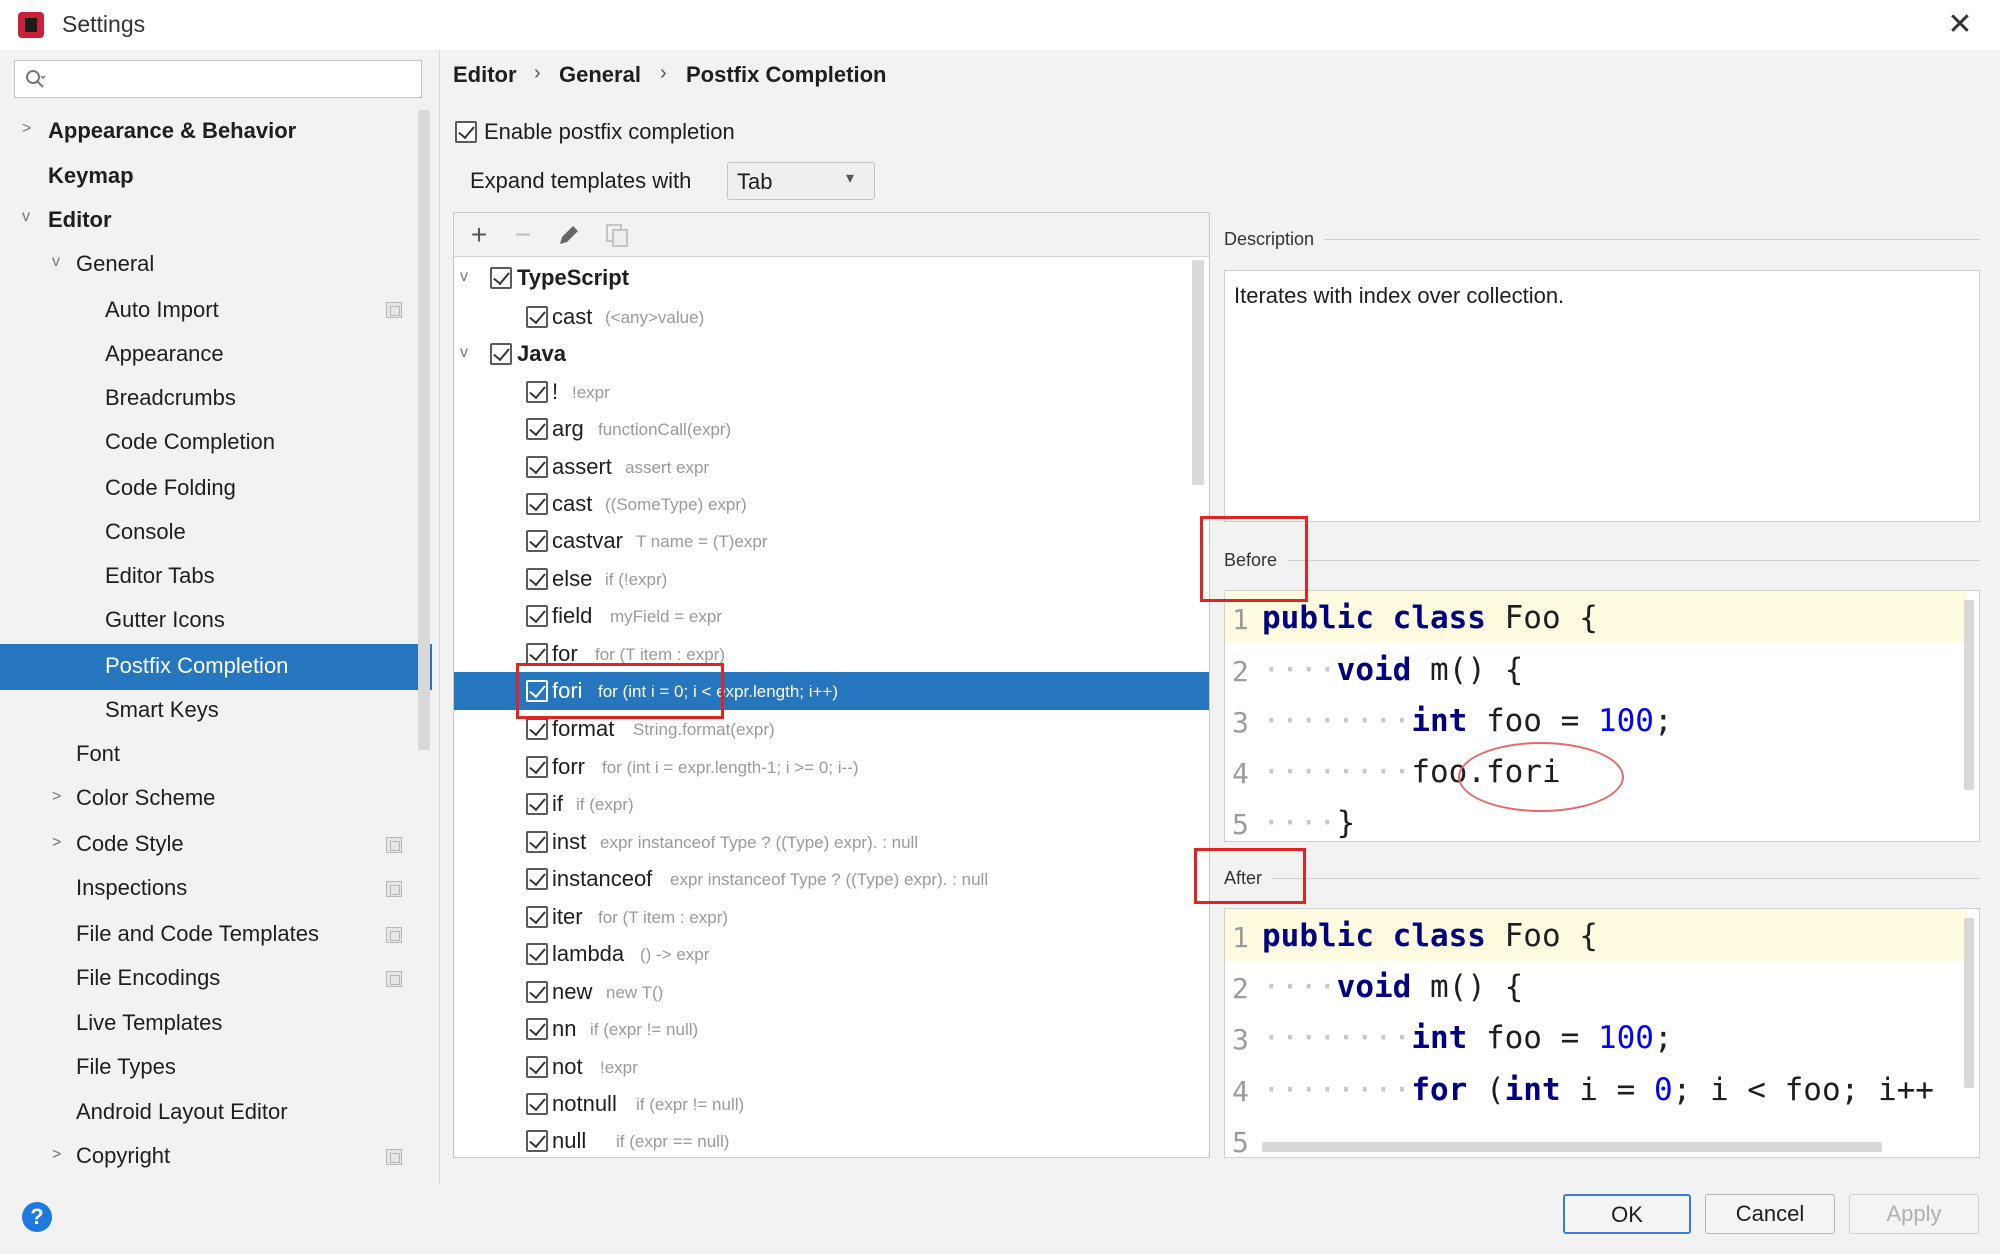  I want to click on sidebar-item-gutter-icons: Gutter Icons, so click(165, 620).